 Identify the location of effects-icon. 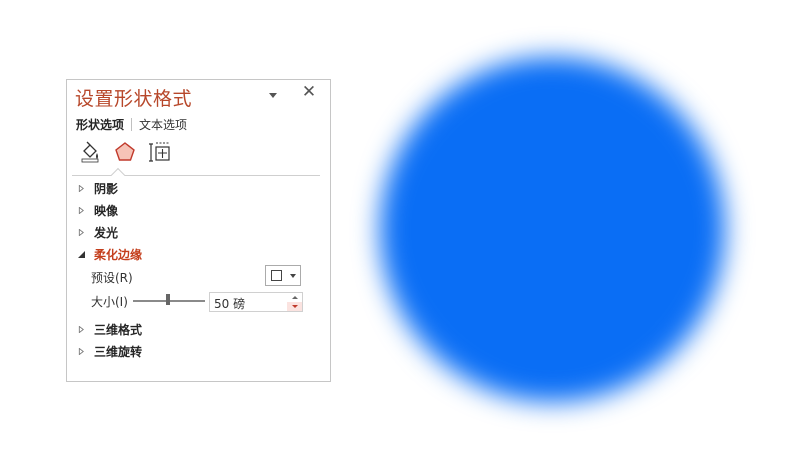
(125, 152).